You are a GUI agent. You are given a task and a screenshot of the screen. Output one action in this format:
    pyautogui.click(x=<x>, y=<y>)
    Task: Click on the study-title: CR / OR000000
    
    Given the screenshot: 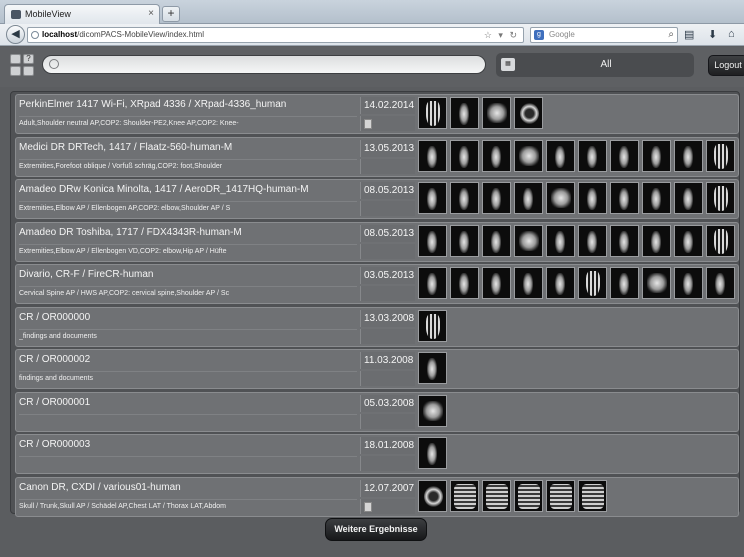 What is the action you would take?
    pyautogui.click(x=188, y=320)
    